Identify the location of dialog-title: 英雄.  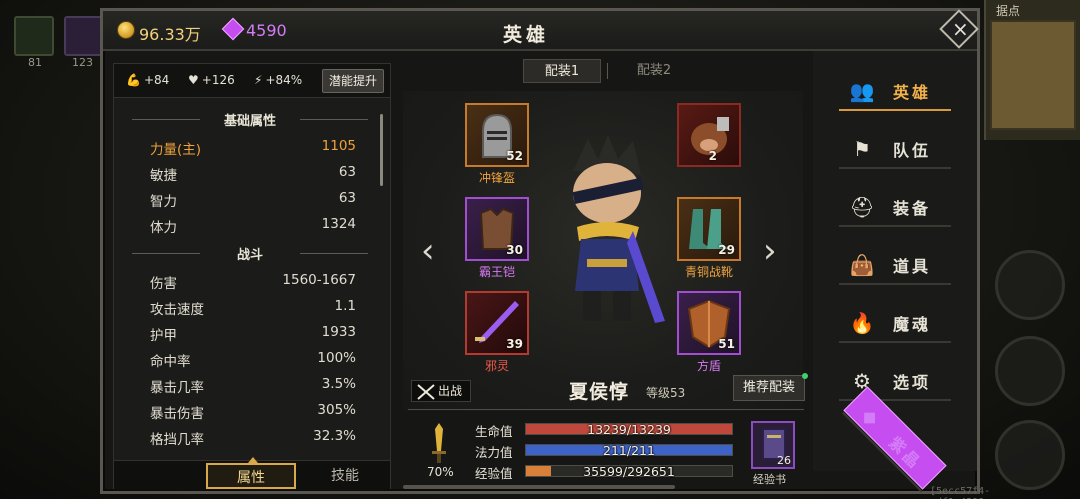
(526, 35).